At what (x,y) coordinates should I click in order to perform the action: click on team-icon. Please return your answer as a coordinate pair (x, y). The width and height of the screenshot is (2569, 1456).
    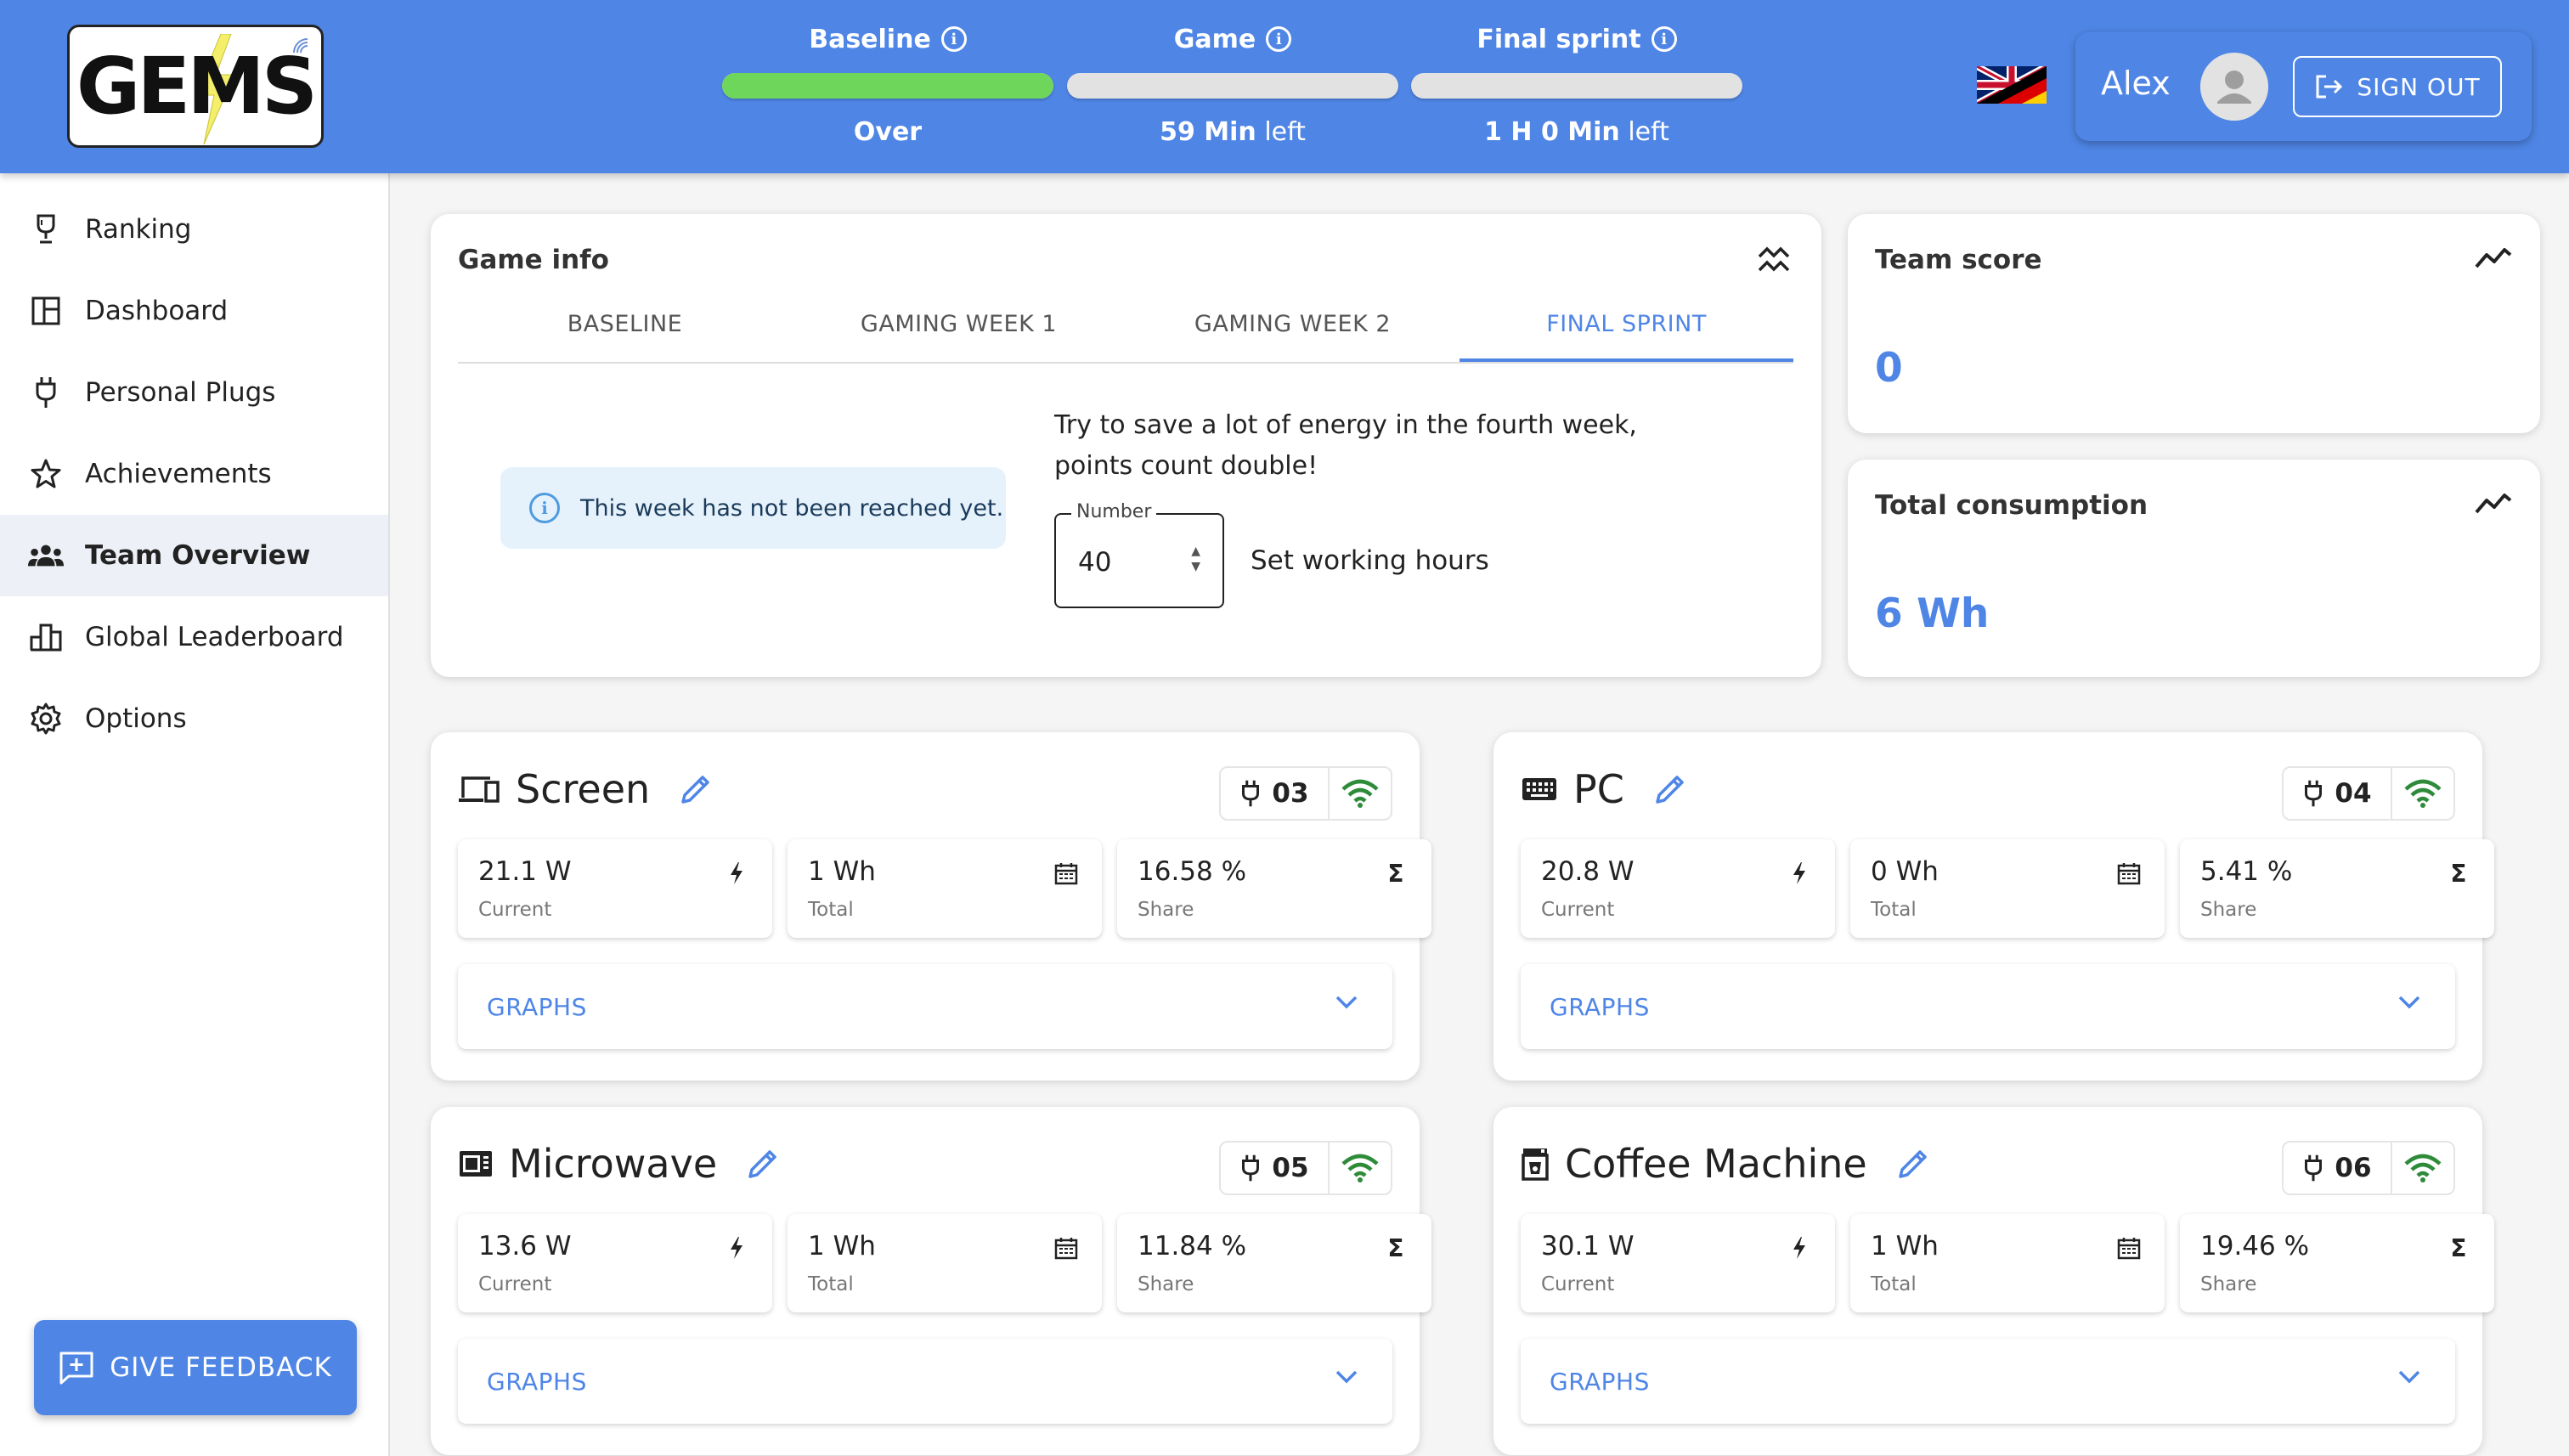
    Looking at the image, I should click on (46, 556).